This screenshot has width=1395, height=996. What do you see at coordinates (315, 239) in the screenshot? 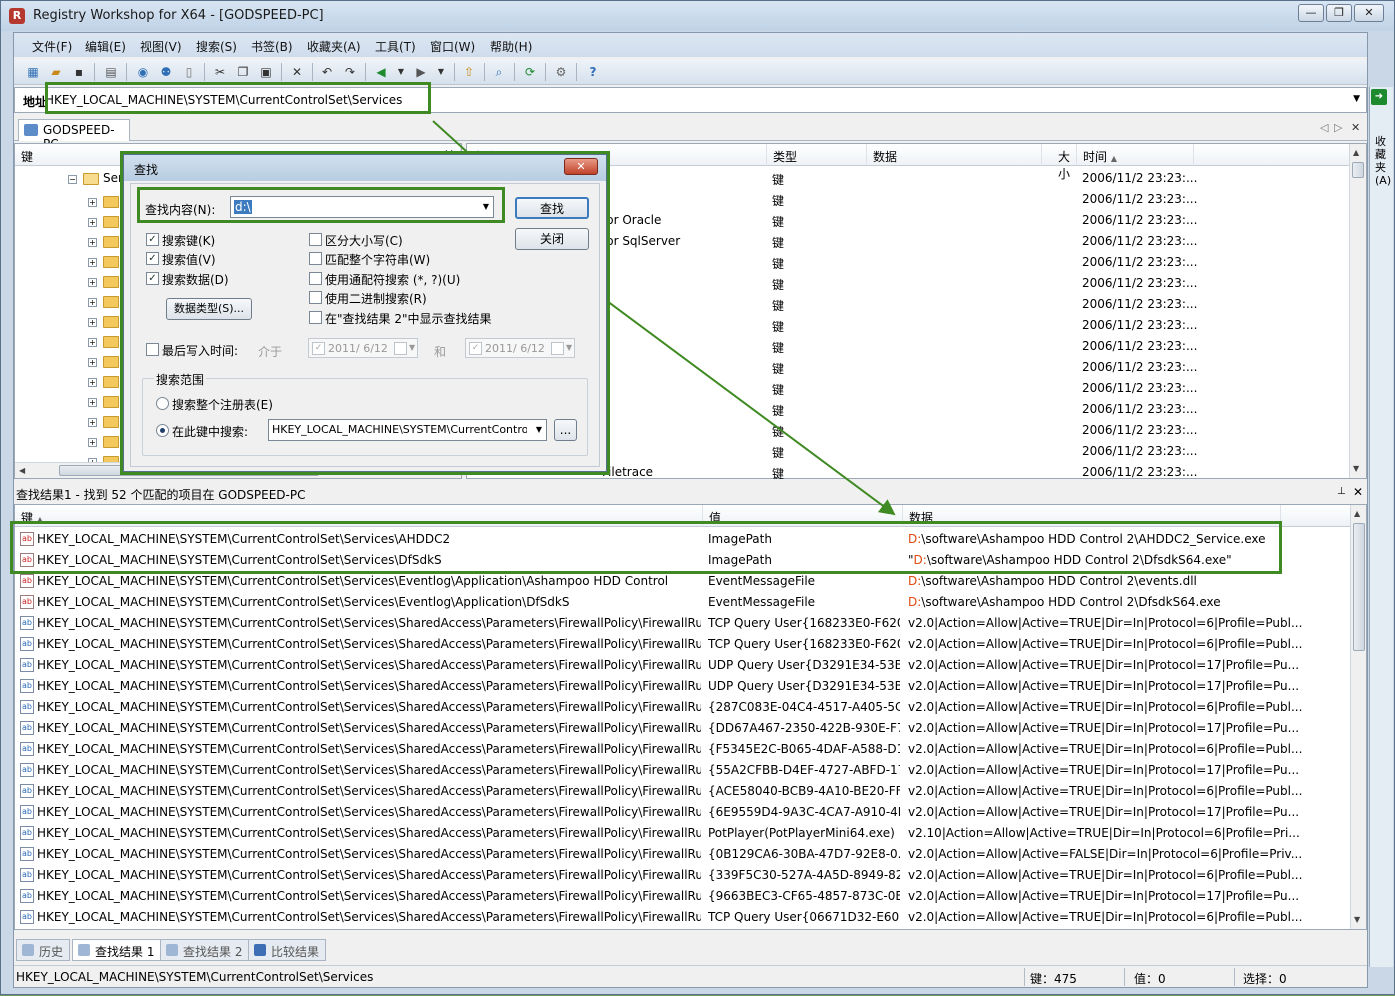
I see `match-case-checkbox` at bounding box center [315, 239].